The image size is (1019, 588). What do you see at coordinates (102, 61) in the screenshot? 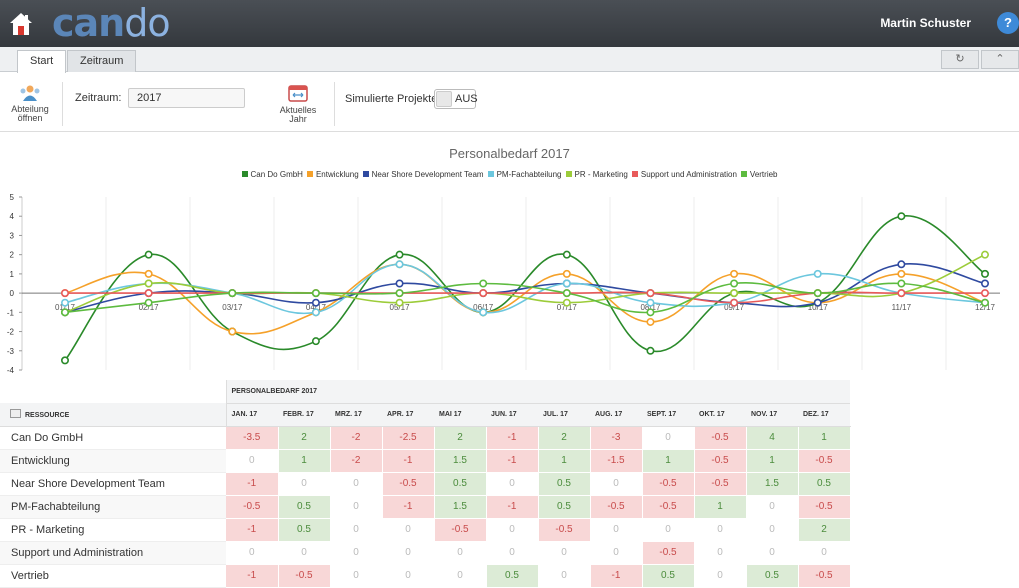
I see `tab-zeitraum: Zeitraum` at bounding box center [102, 61].